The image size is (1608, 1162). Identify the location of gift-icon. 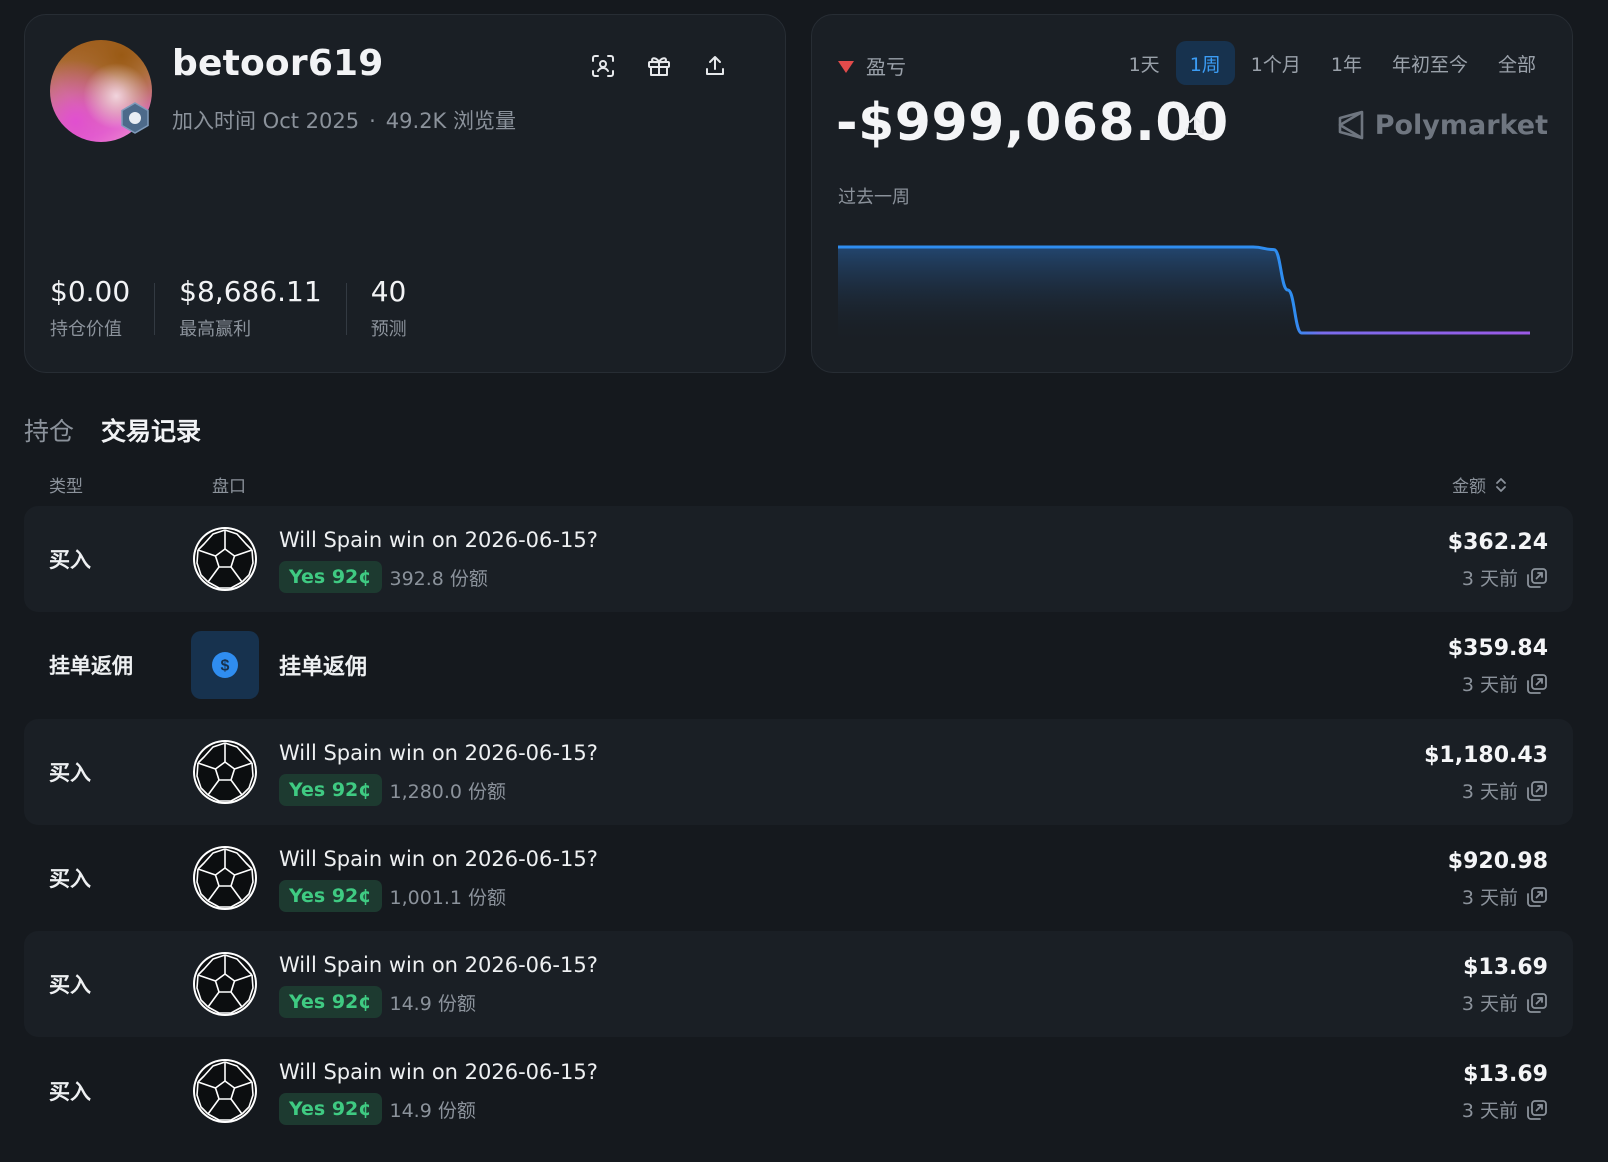
(659, 66).